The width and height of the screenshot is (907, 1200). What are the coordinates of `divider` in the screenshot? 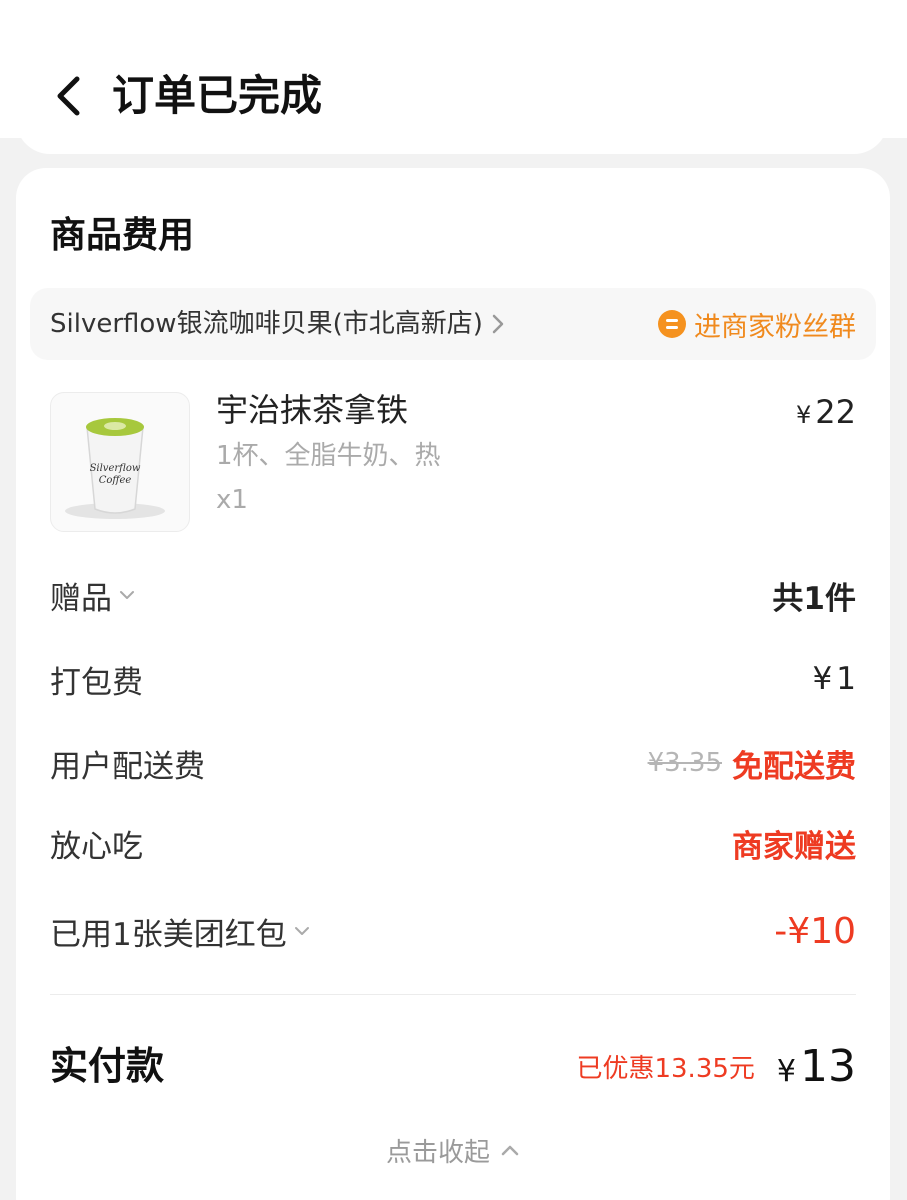 It's located at (453, 994).